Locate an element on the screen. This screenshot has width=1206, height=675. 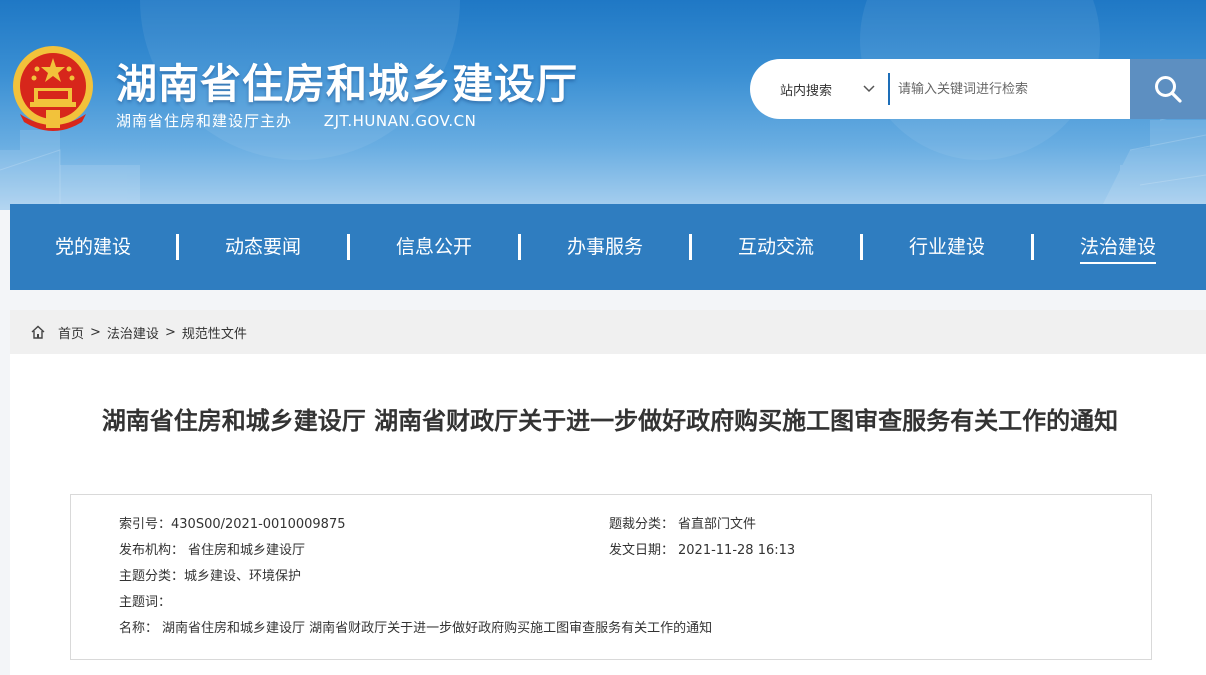
site-sponsor-text: 湖南省住房和建设厅主办 is located at coordinates (204, 121).